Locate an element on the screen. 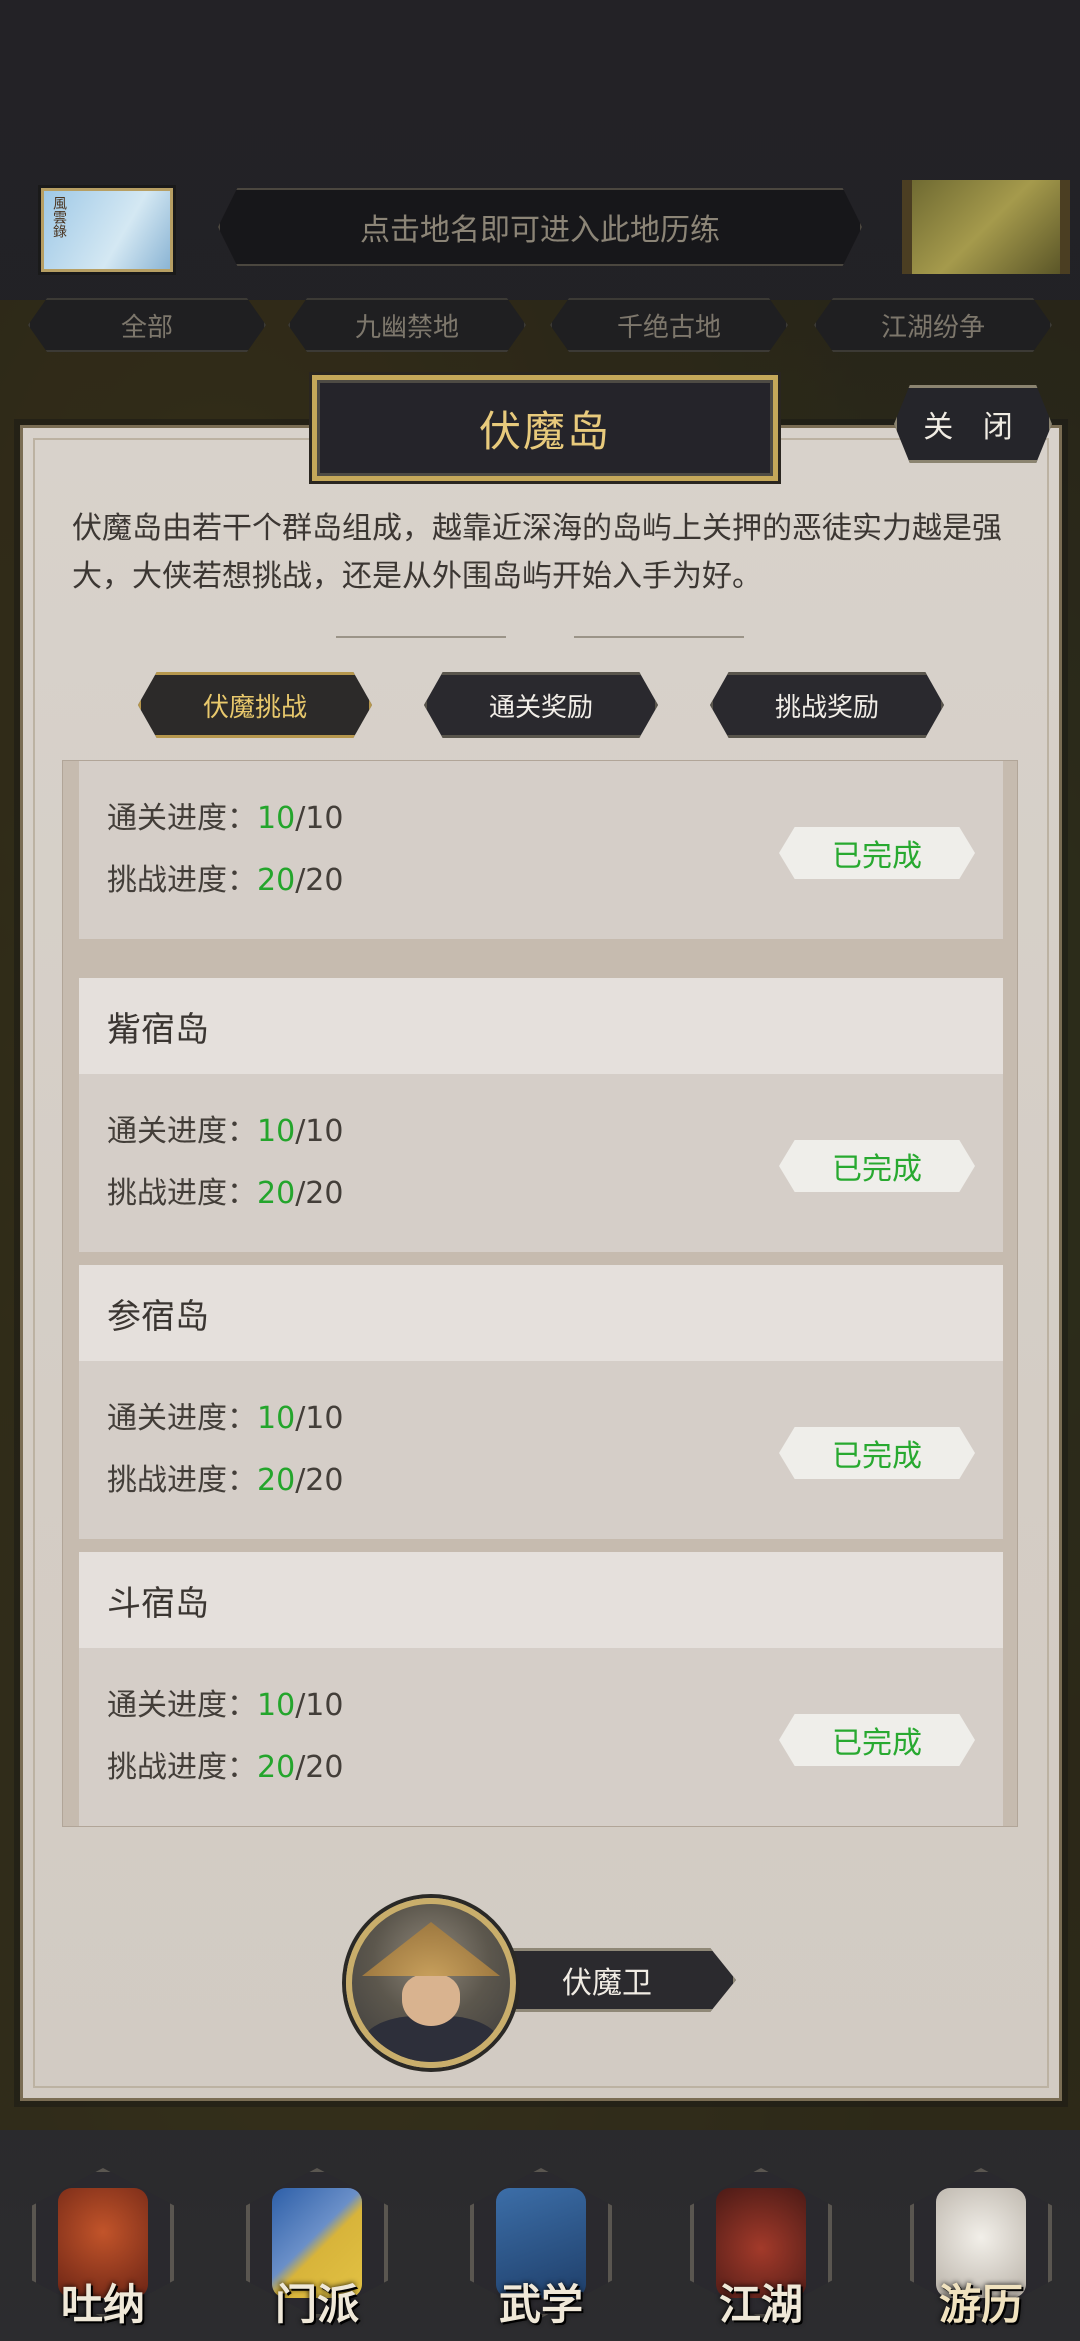 Image resolution: width=1080 pixels, height=2341 pixels. nav-menpai: 门派 is located at coordinates (317, 2253).